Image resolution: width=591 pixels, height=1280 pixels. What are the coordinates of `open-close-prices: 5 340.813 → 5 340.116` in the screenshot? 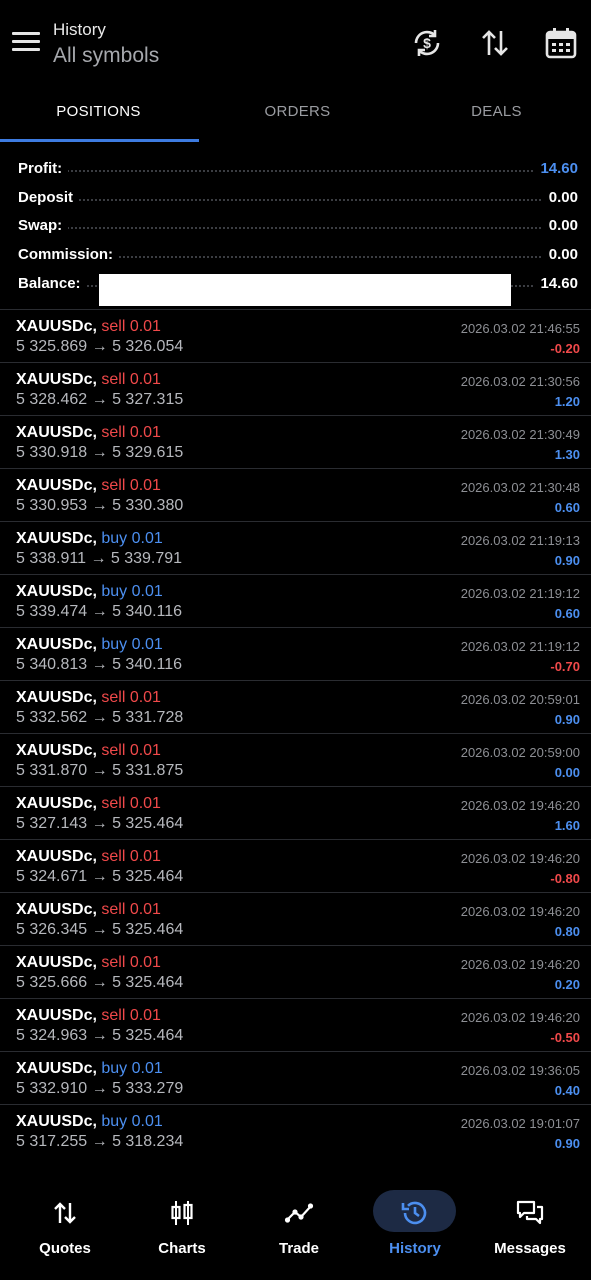 It's located at (99, 664).